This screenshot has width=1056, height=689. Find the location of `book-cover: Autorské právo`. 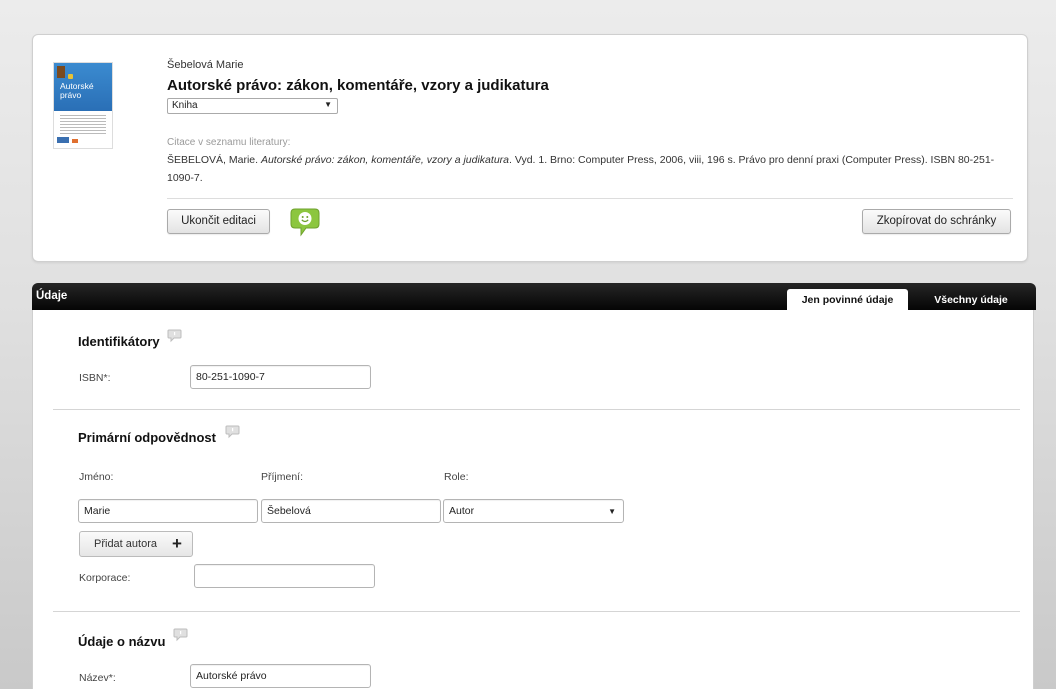

book-cover: Autorské právo is located at coordinates (83, 105).